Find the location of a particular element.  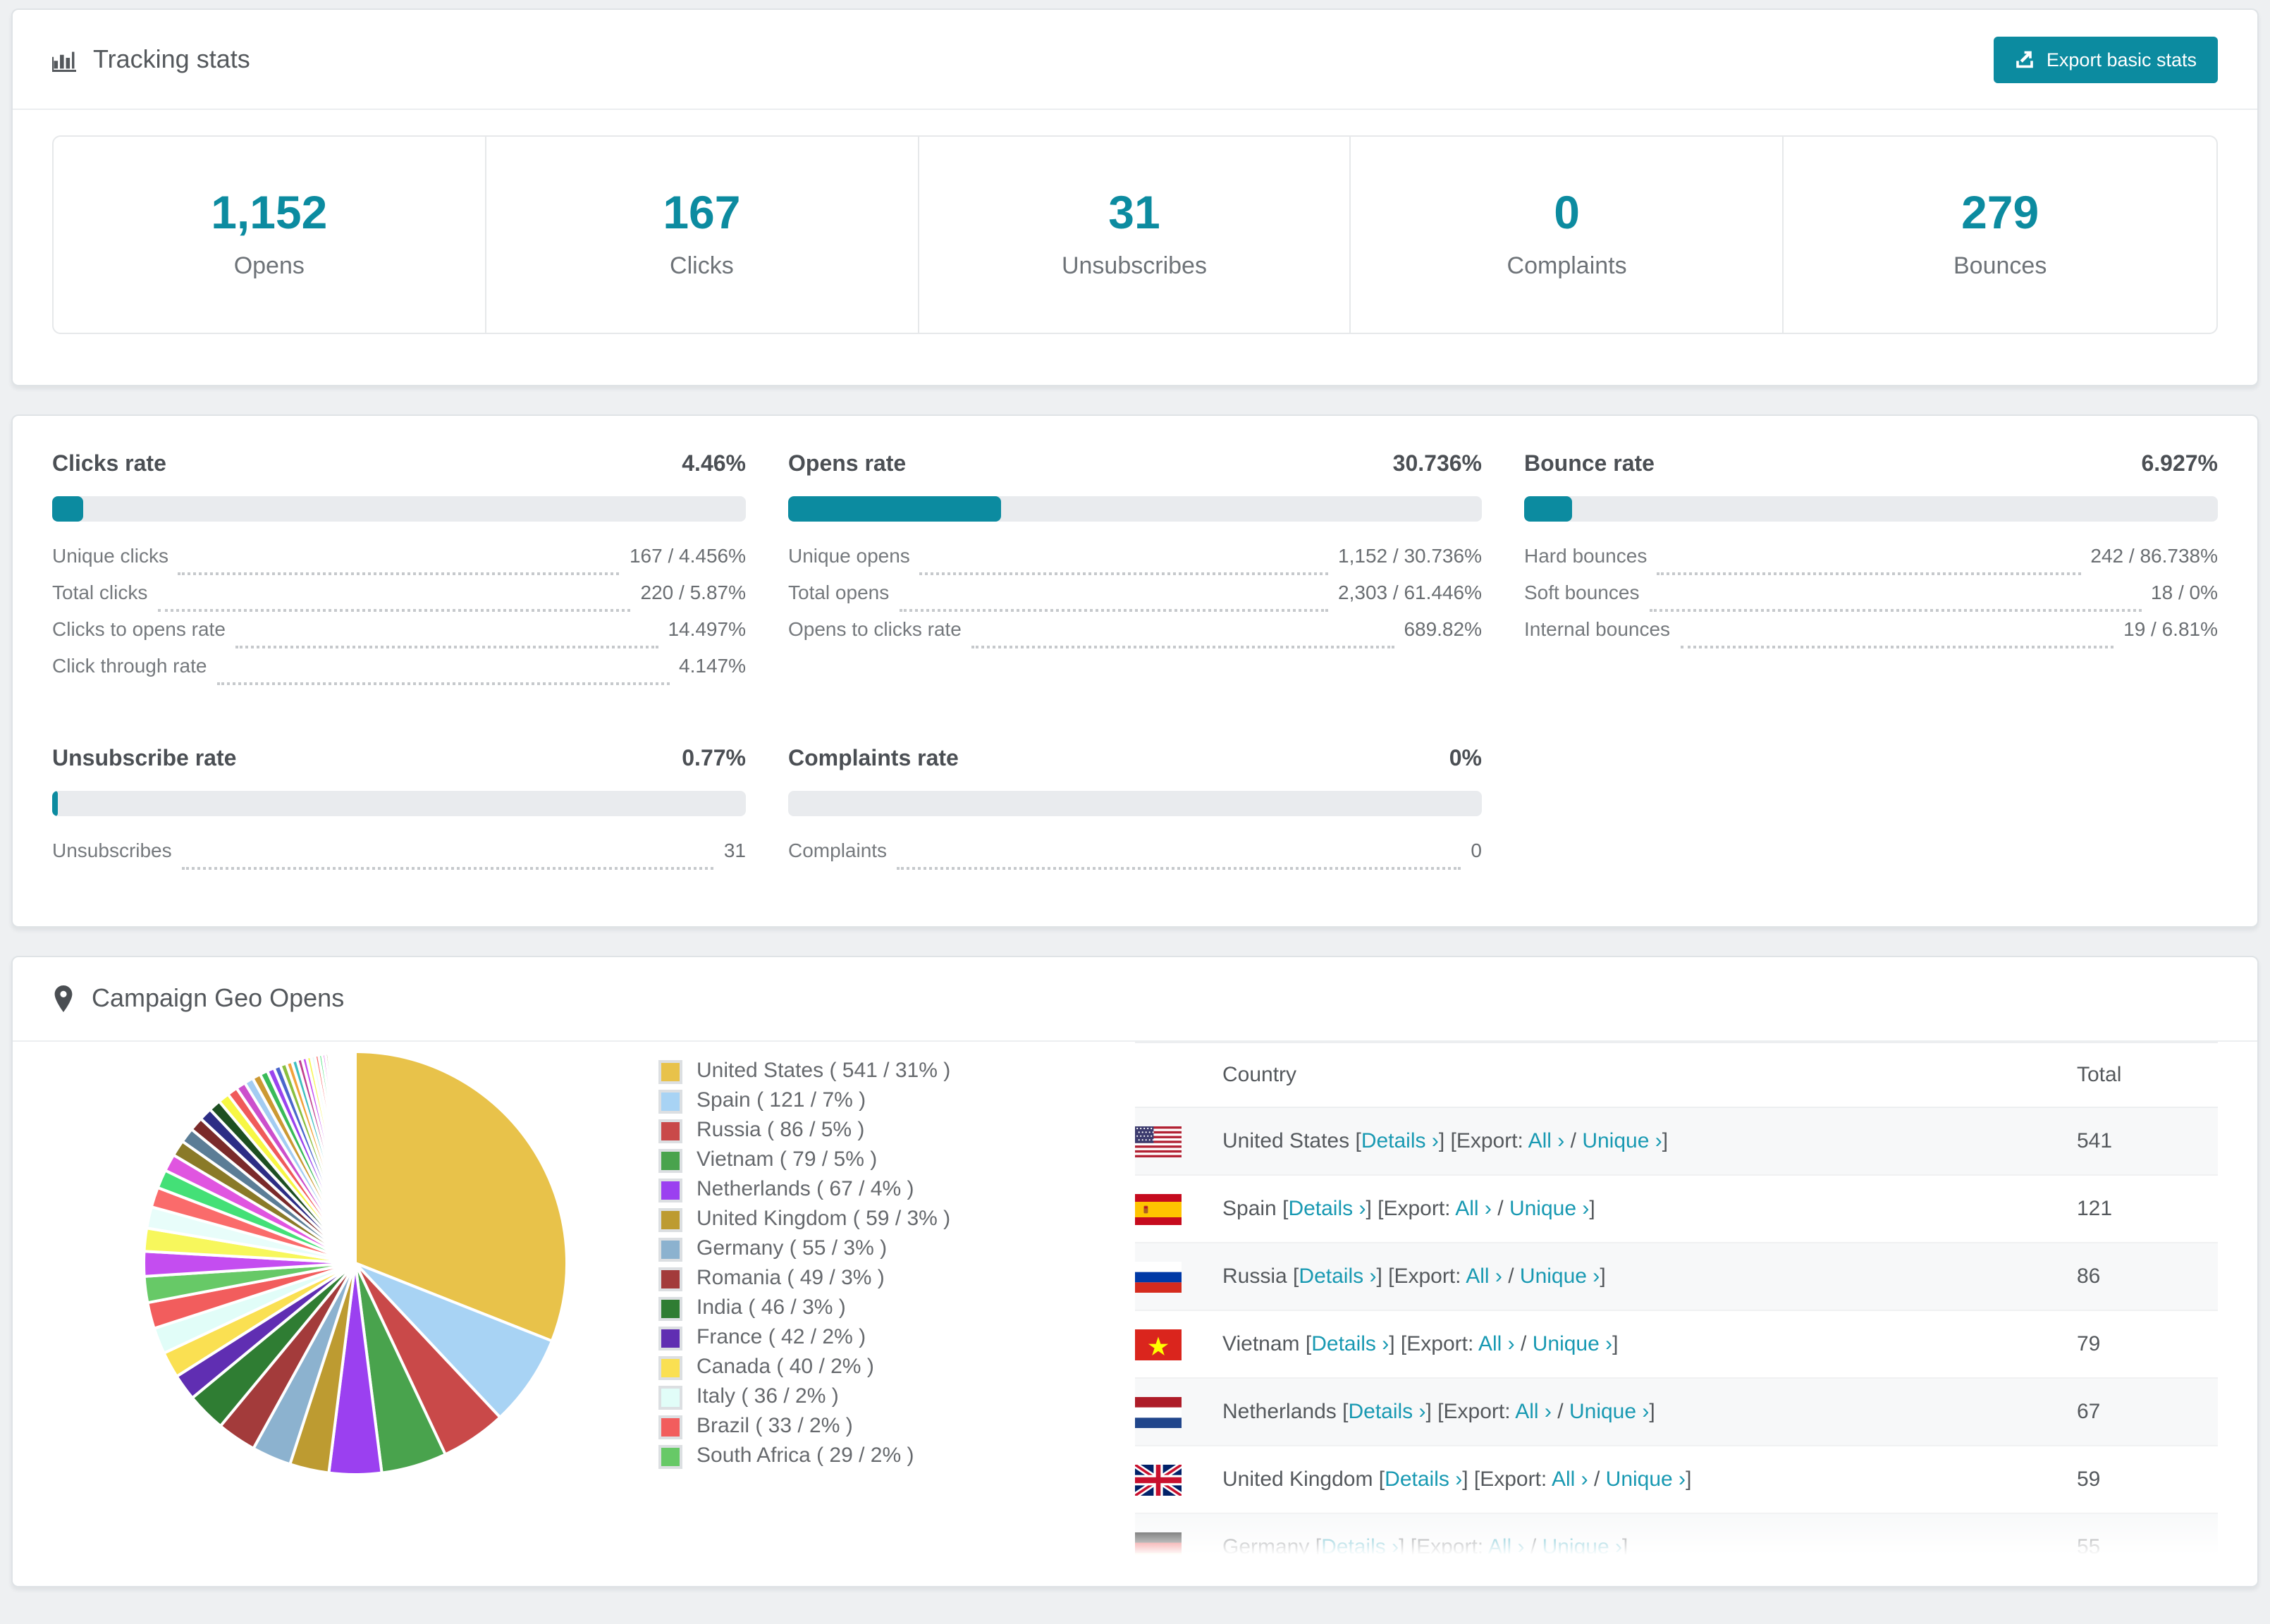

export-unique-link-nl: Unique › is located at coordinates (1609, 1412).